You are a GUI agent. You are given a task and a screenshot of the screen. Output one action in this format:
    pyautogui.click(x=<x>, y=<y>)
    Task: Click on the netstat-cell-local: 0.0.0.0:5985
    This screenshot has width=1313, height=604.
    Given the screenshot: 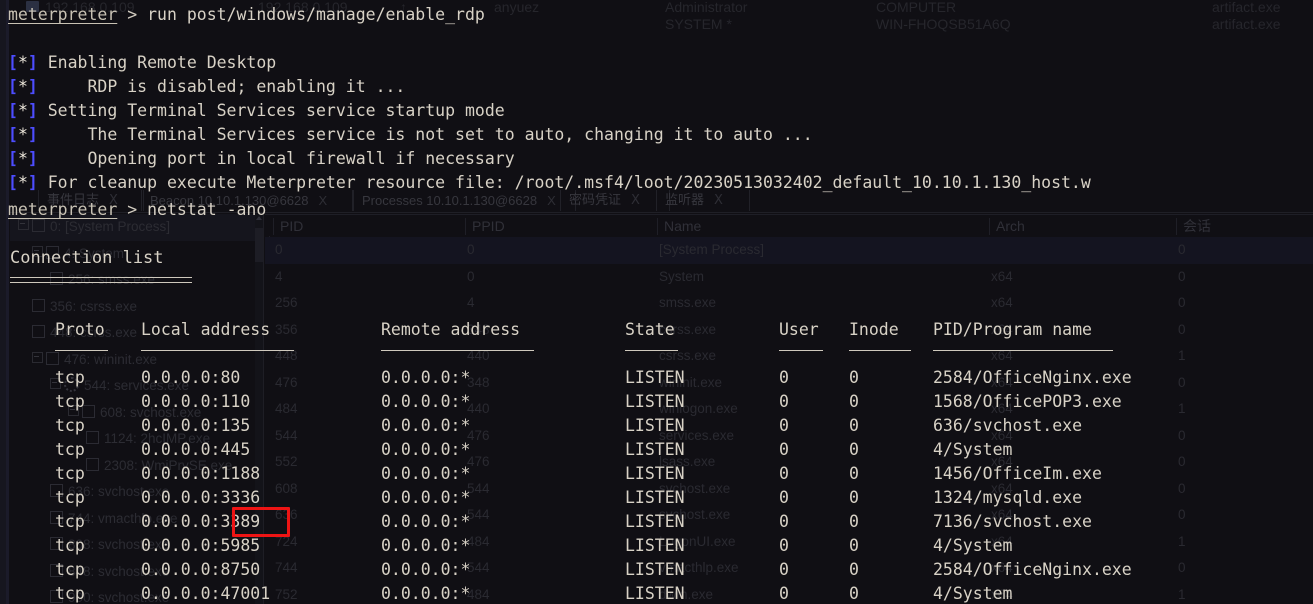 What is the action you would take?
    pyautogui.click(x=201, y=545)
    